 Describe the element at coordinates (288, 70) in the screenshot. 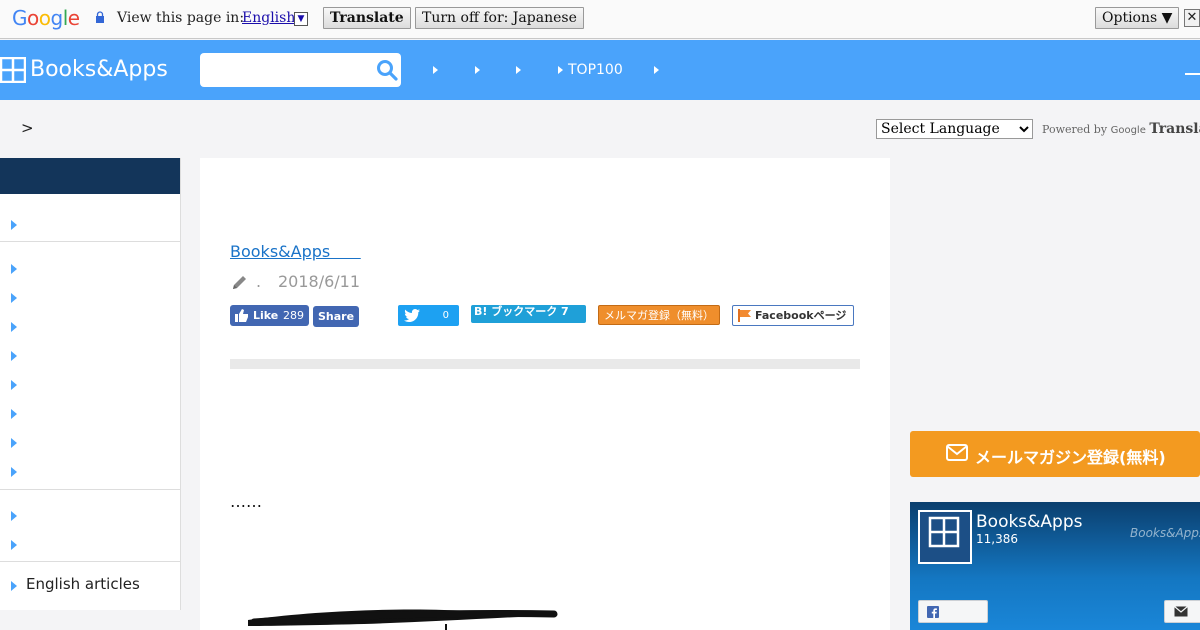

I see `search-input` at that location.